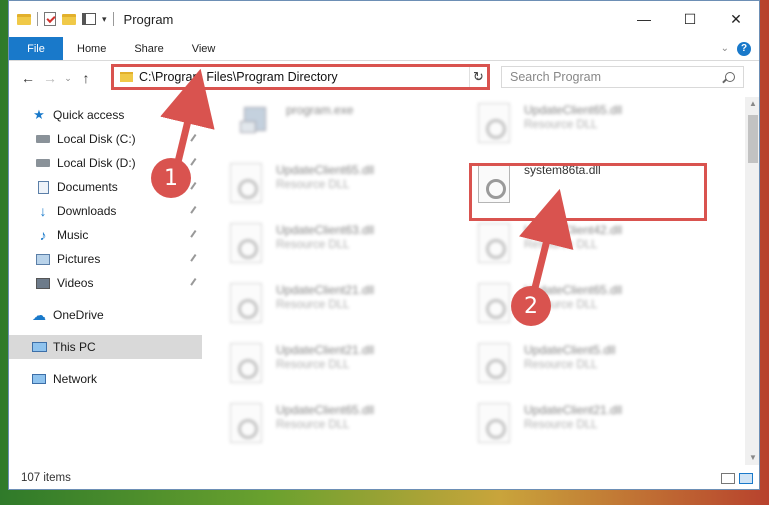 This screenshot has height=505, width=769. I want to click on window-title: Program, so click(148, 19).